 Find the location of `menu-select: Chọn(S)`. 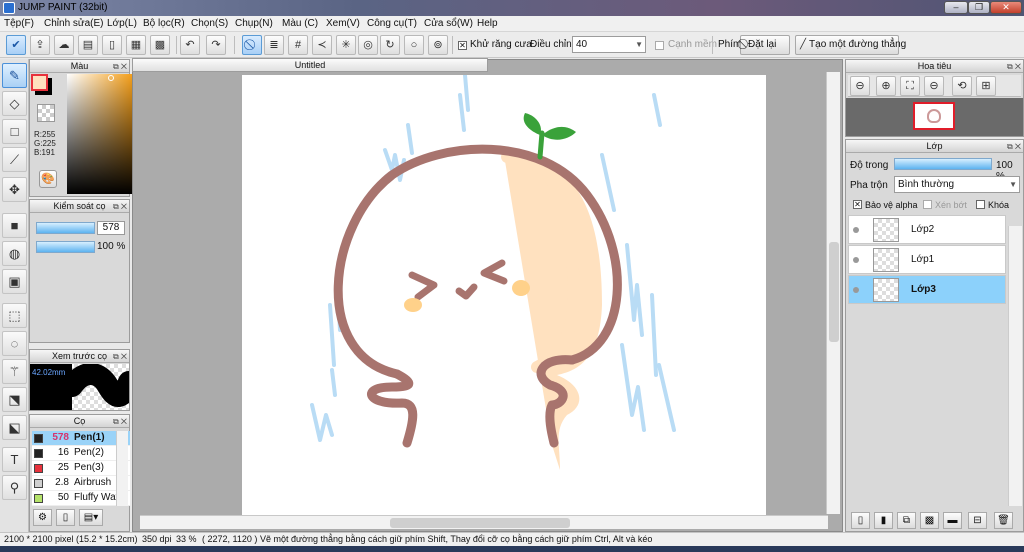

menu-select: Chọn(S) is located at coordinates (209, 23).